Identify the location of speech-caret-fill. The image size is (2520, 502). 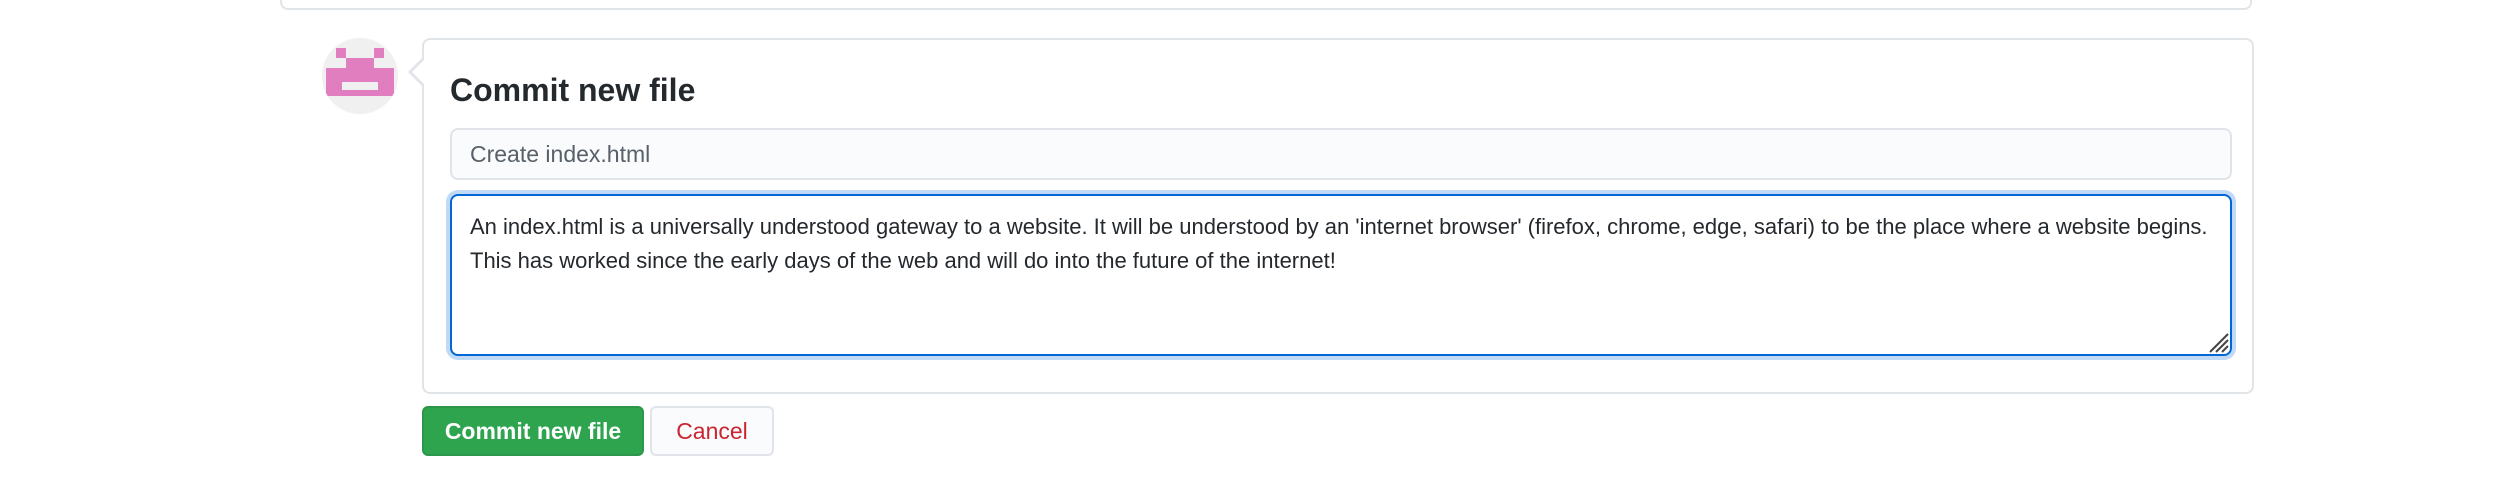
(418, 72).